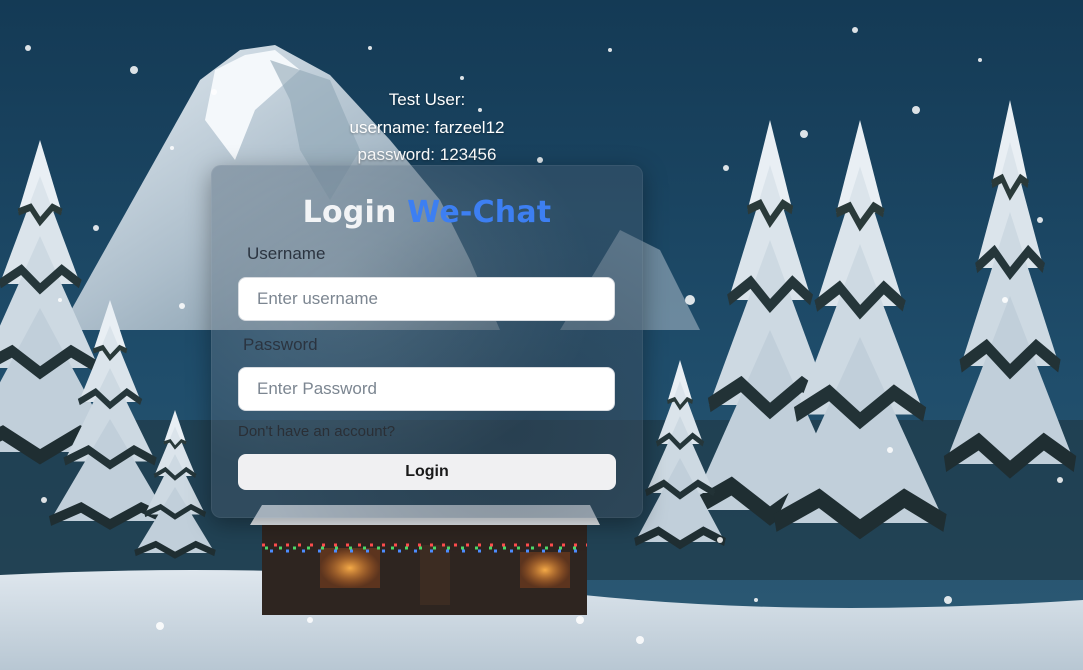  What do you see at coordinates (286, 253) in the screenshot?
I see `username-label: Username` at bounding box center [286, 253].